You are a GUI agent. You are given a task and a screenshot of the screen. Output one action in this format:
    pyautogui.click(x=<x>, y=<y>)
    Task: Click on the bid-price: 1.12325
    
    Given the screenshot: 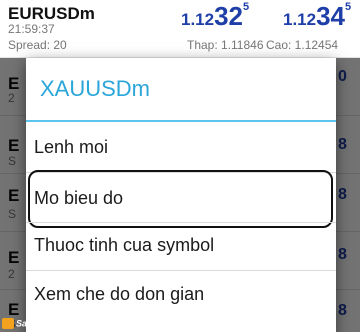 What is the action you would take?
    pyautogui.click(x=215, y=16)
    